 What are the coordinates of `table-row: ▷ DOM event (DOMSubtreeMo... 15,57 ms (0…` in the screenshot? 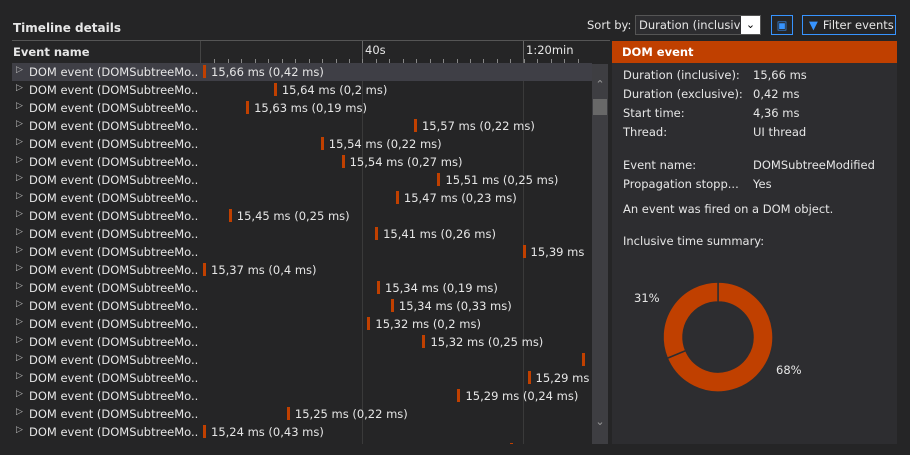 It's located at (302, 126).